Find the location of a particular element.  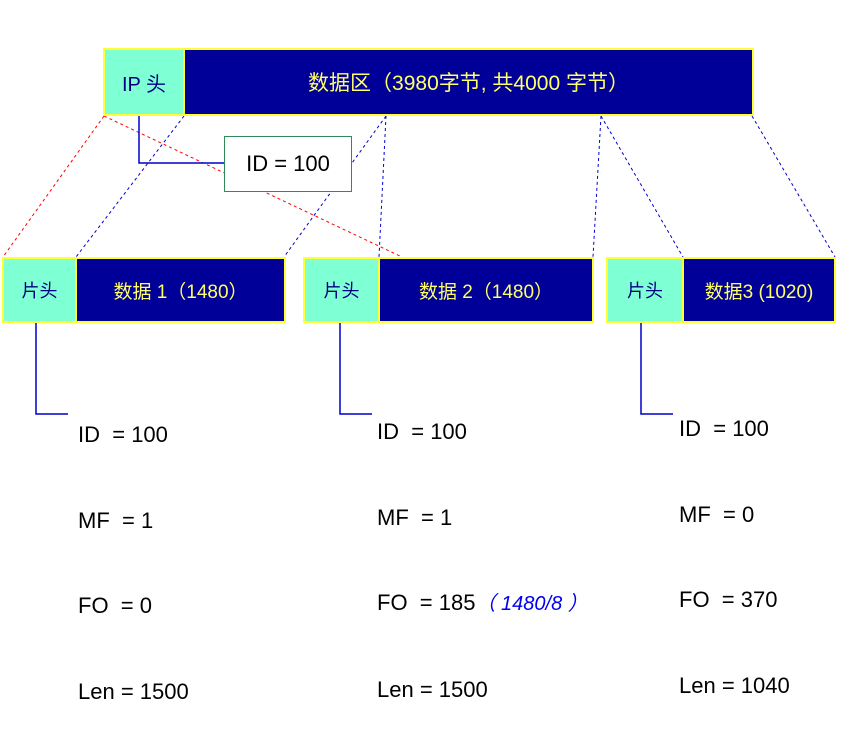

fragment-2-header-label: 片头 is located at coordinates (341, 291).